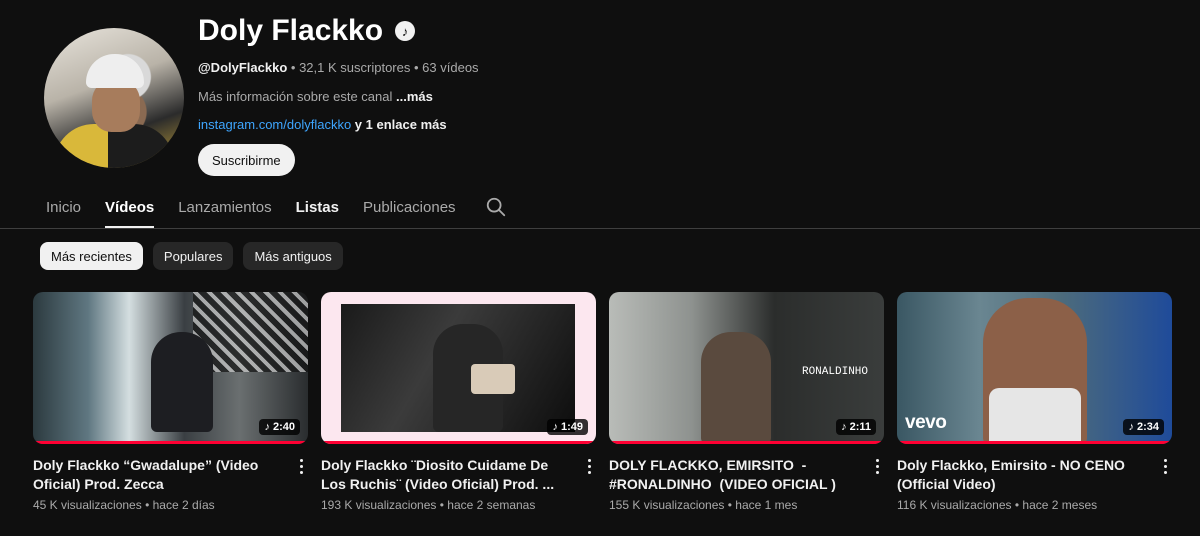 The height and width of the screenshot is (536, 1200). I want to click on tab-publicaciones: Publicaciones, so click(409, 207).